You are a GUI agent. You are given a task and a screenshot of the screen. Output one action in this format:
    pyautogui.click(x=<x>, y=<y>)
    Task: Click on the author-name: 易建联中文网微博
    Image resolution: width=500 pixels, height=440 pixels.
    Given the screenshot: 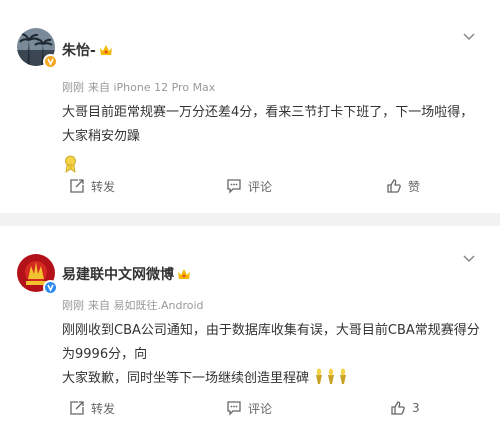 What is the action you would take?
    pyautogui.click(x=118, y=275)
    